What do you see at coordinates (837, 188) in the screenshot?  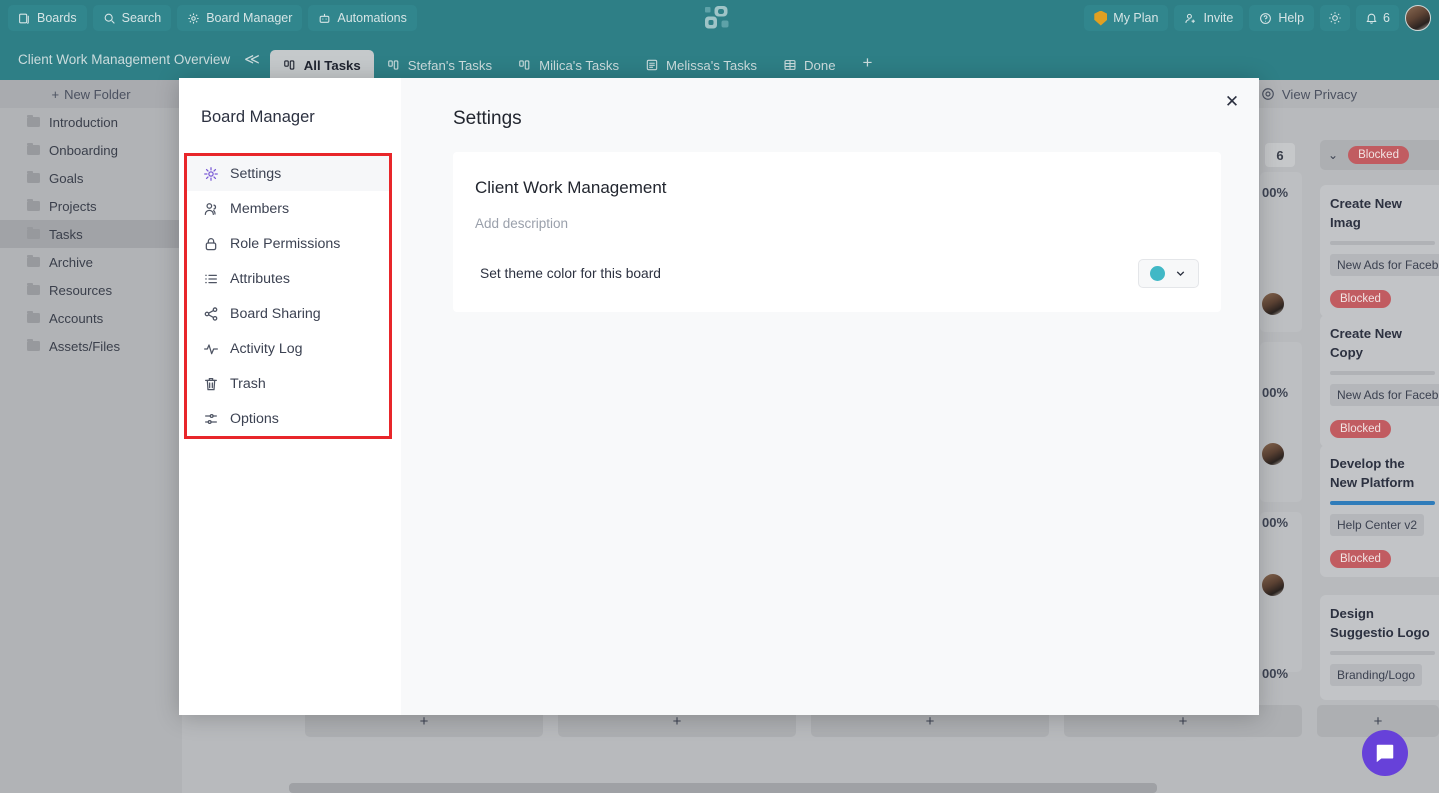 I see `board-name-field: Client Work Management` at bounding box center [837, 188].